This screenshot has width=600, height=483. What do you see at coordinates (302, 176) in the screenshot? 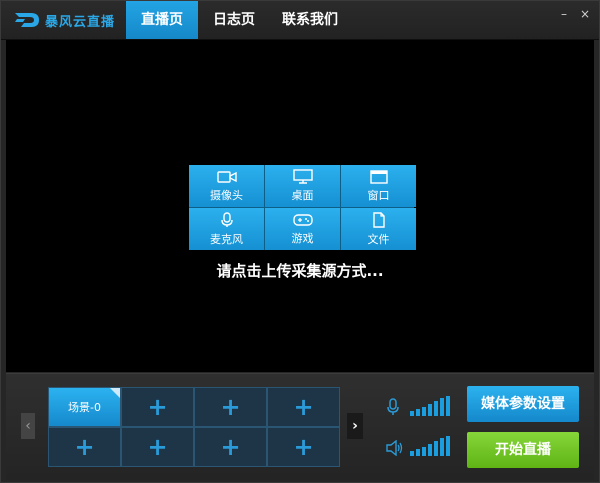
I see `monitor-icon` at bounding box center [302, 176].